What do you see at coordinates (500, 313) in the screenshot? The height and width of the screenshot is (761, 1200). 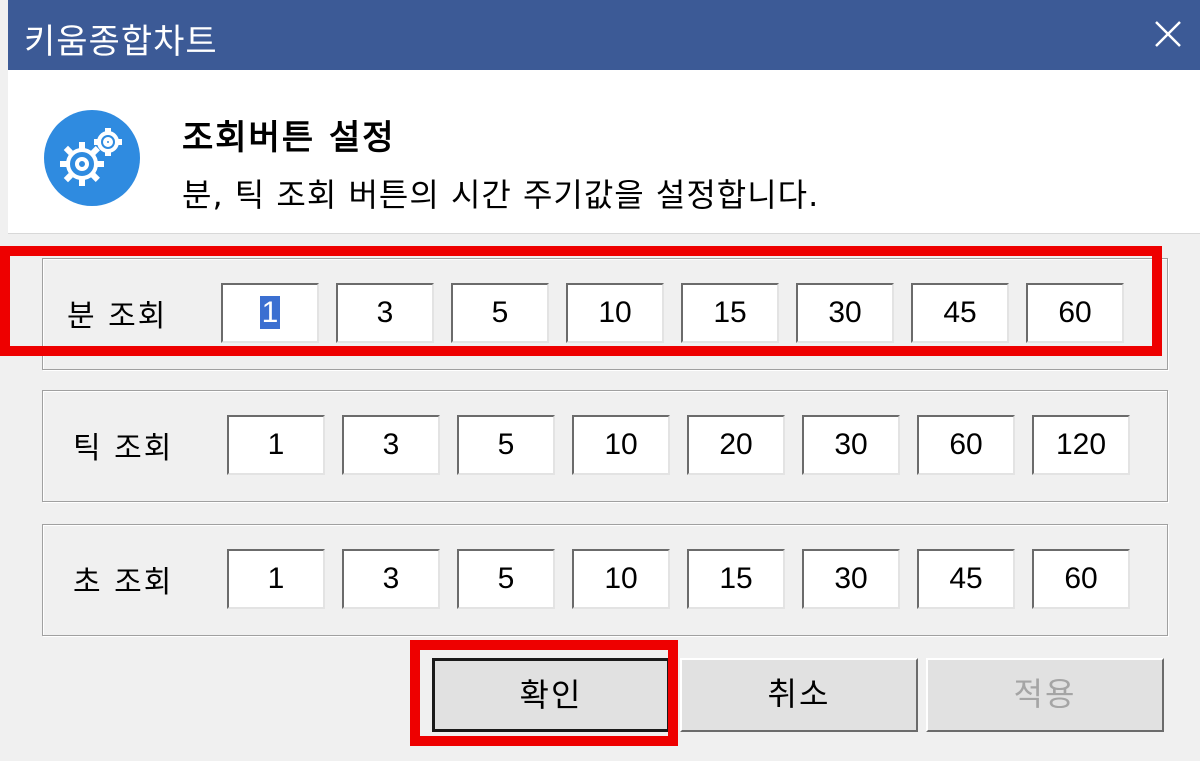 I see `minute-field-3: 5` at bounding box center [500, 313].